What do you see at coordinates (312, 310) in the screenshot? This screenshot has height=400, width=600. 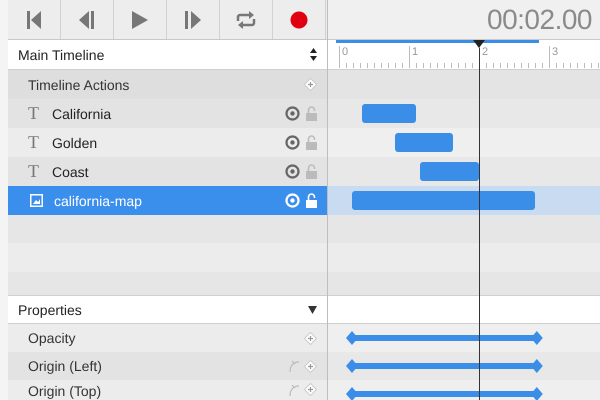 I see `collapse-triangle-icon` at bounding box center [312, 310].